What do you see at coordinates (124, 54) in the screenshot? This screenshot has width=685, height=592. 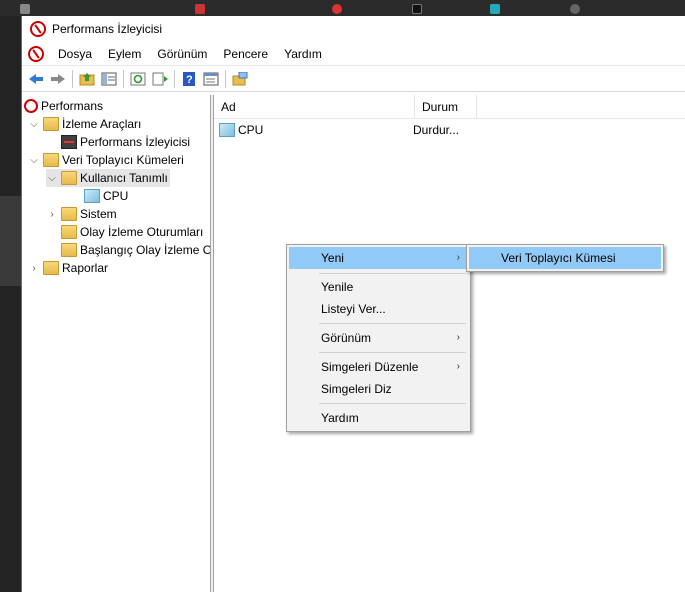 I see `menu-eylem: Eylem` at bounding box center [124, 54].